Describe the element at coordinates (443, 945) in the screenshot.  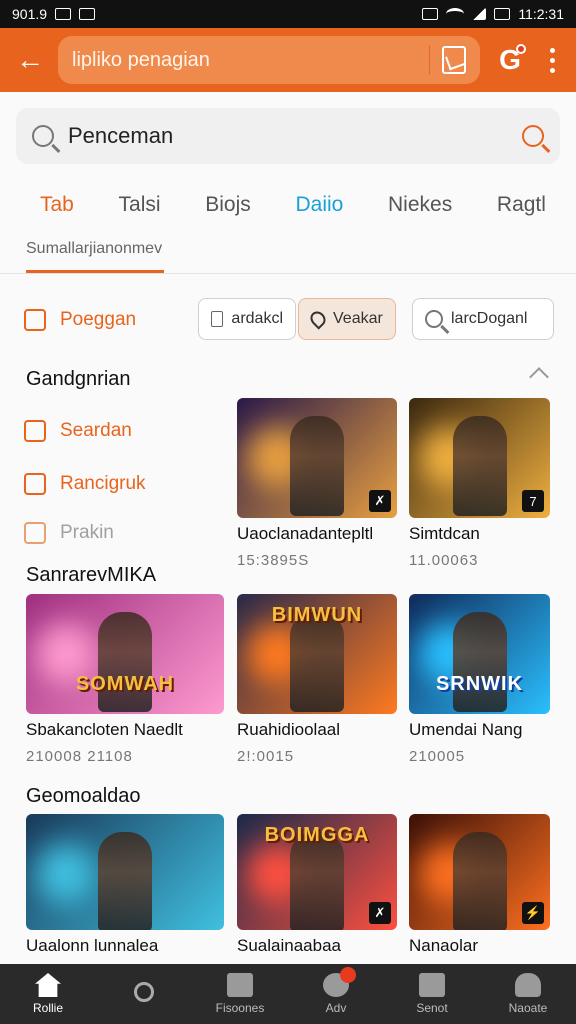
I see `game-title: Nanaolar` at that location.